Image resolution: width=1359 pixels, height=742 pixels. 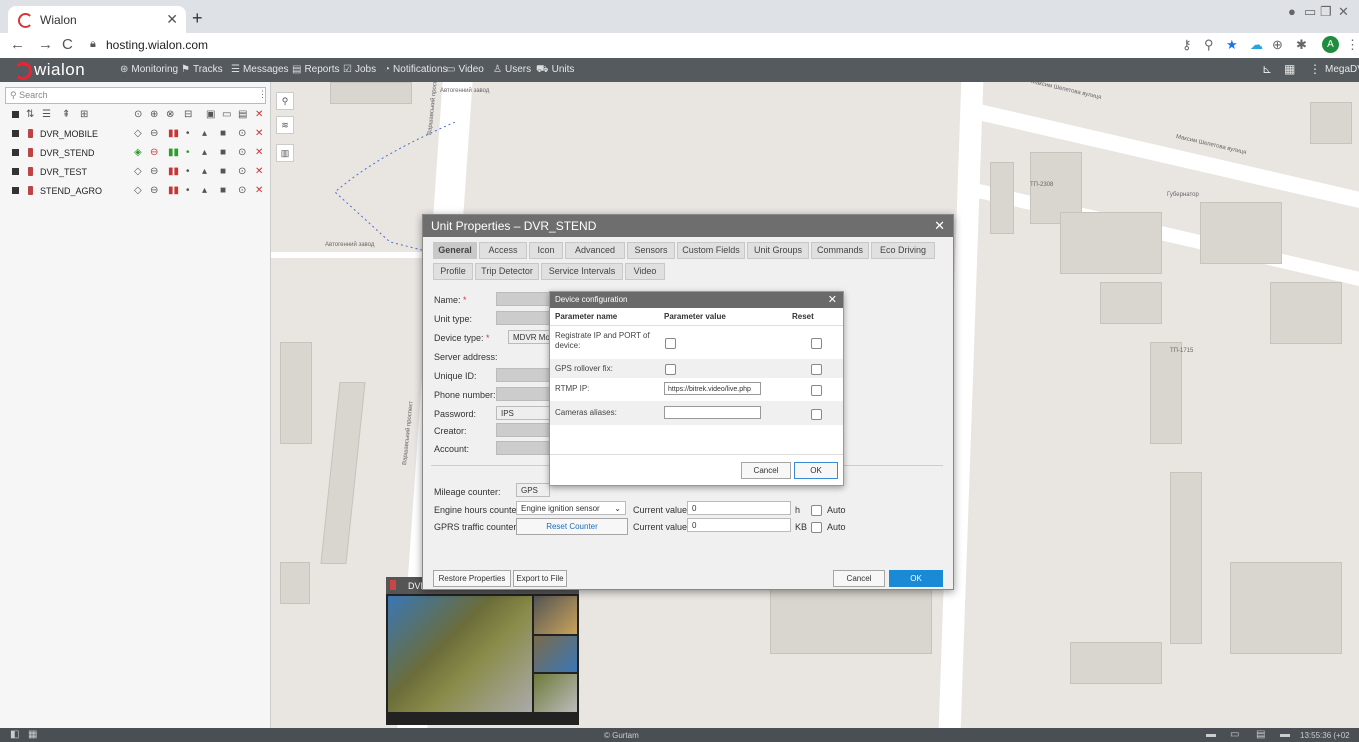 What do you see at coordinates (45, 44) in the screenshot?
I see `forward-icon: →` at bounding box center [45, 44].